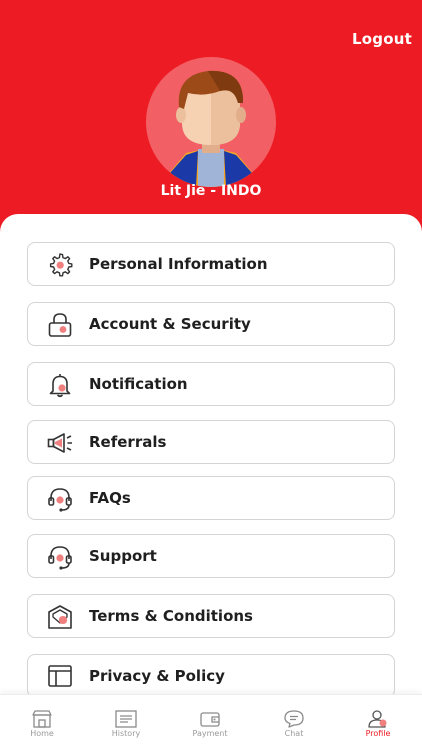 This screenshot has height=750, width=422. I want to click on person-avatar-icon, so click(211, 128).